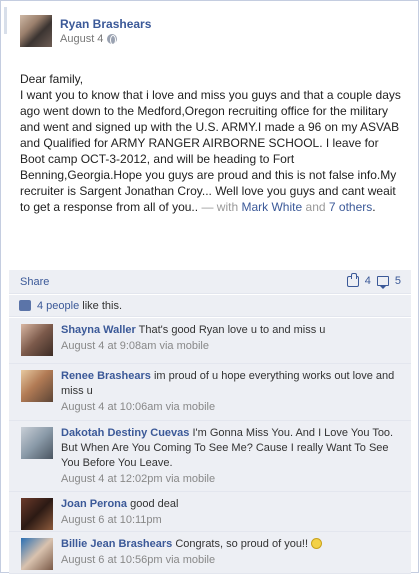  What do you see at coordinates (210, 282) in the screenshot?
I see `post-actions-bar: Share 4 5` at bounding box center [210, 282].